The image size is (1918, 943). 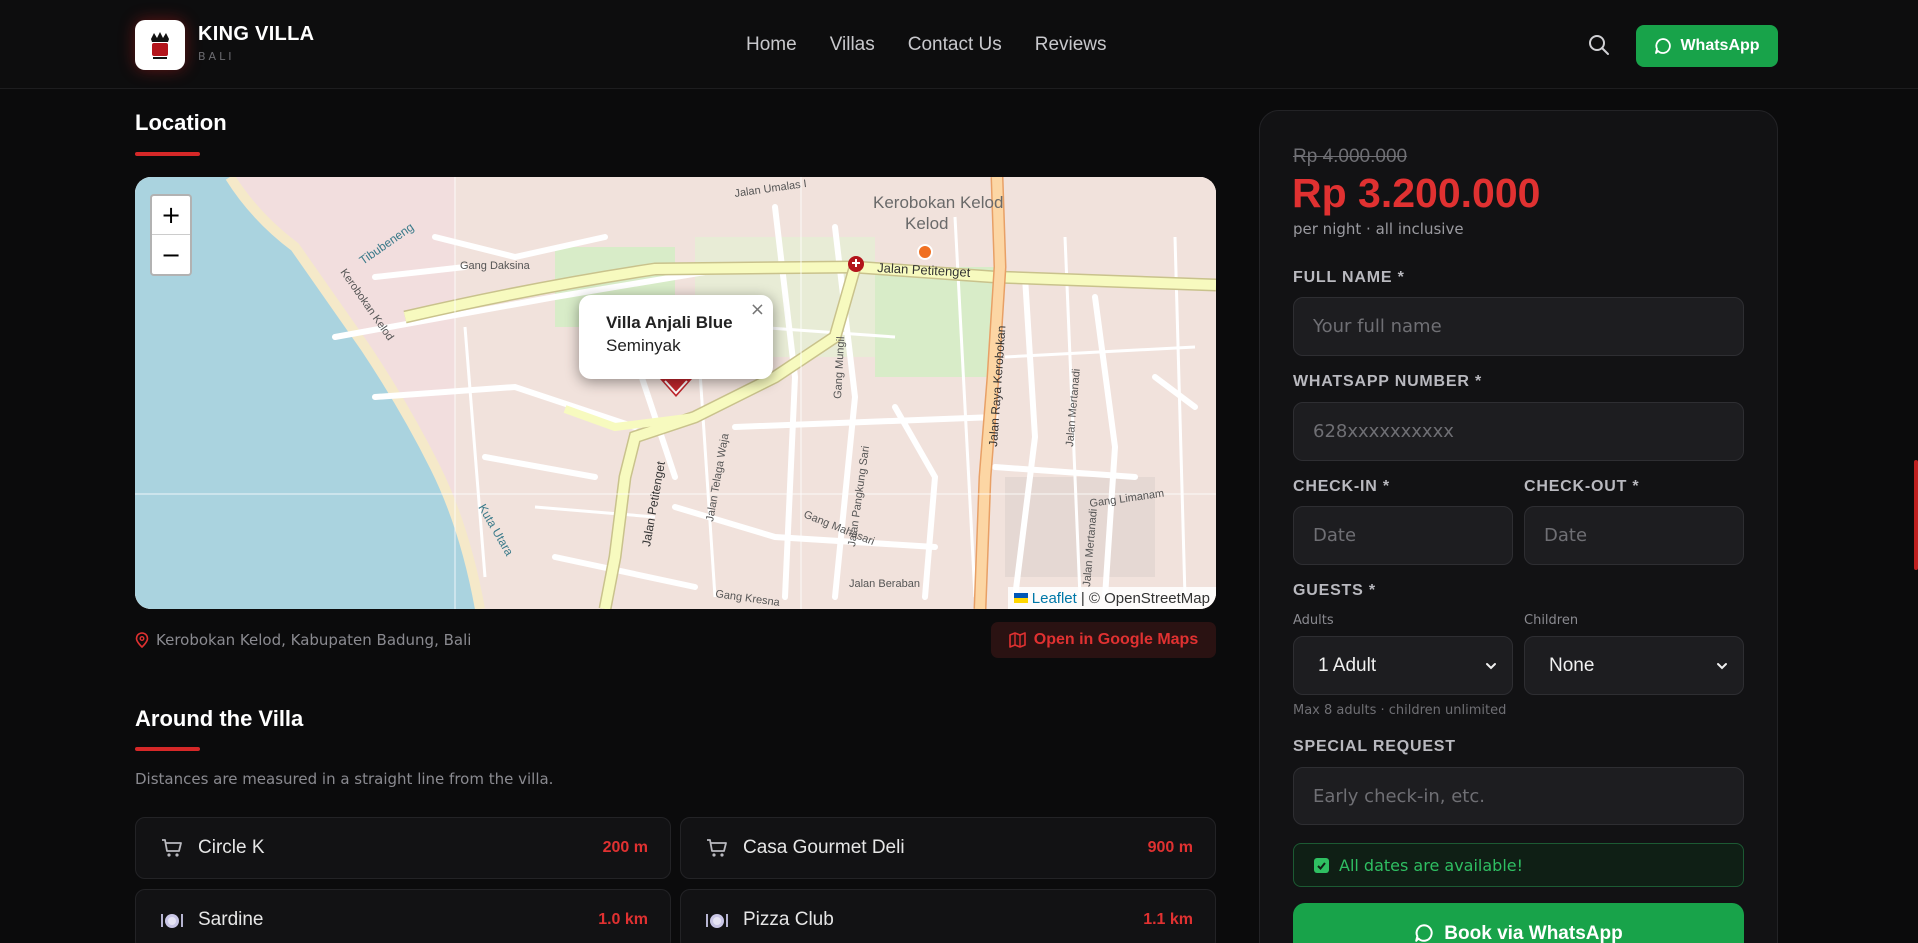 I want to click on whatsapp-number-input: 628xxxxxxxxxx, so click(x=1518, y=431).